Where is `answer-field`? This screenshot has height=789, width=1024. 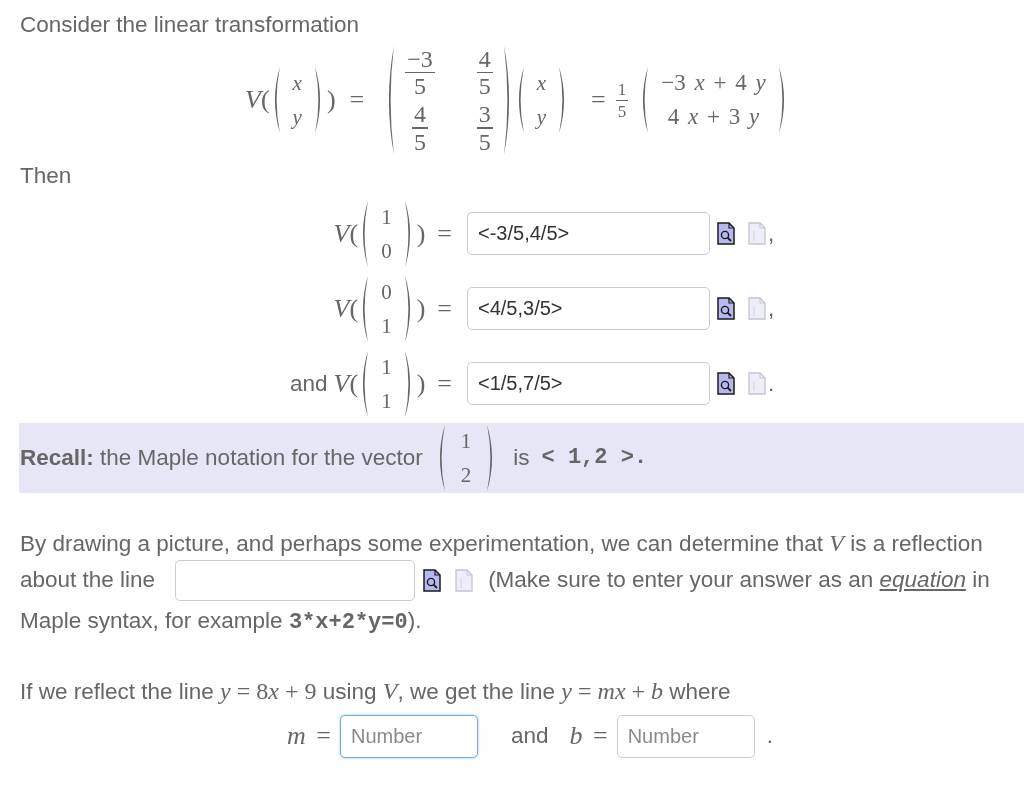 answer-field is located at coordinates (295, 580).